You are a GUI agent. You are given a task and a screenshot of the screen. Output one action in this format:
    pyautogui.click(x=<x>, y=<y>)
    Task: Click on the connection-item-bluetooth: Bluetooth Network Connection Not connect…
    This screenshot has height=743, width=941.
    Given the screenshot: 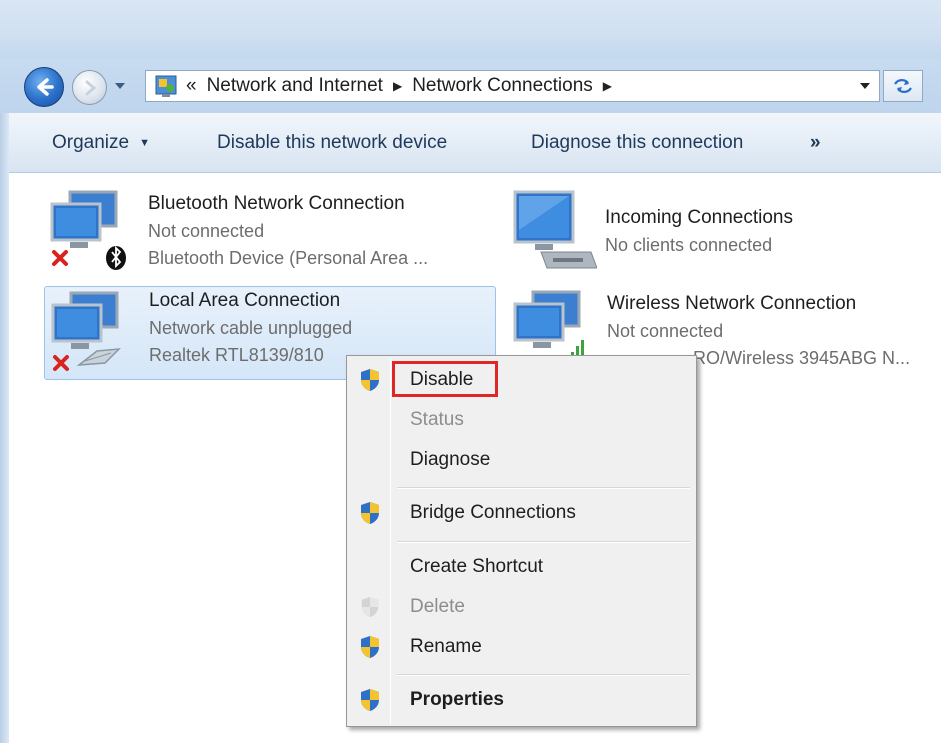 What is the action you would take?
    pyautogui.click(x=268, y=232)
    